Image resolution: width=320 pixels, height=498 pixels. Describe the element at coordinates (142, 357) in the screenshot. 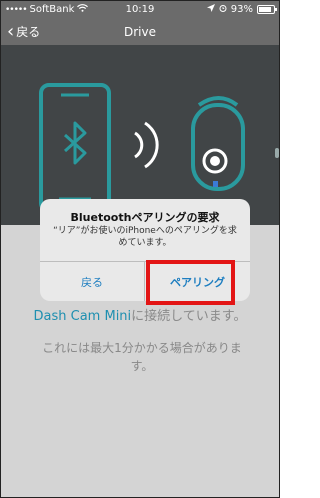

I see `wait-message: これには最大1分かかる場合があります。` at that location.